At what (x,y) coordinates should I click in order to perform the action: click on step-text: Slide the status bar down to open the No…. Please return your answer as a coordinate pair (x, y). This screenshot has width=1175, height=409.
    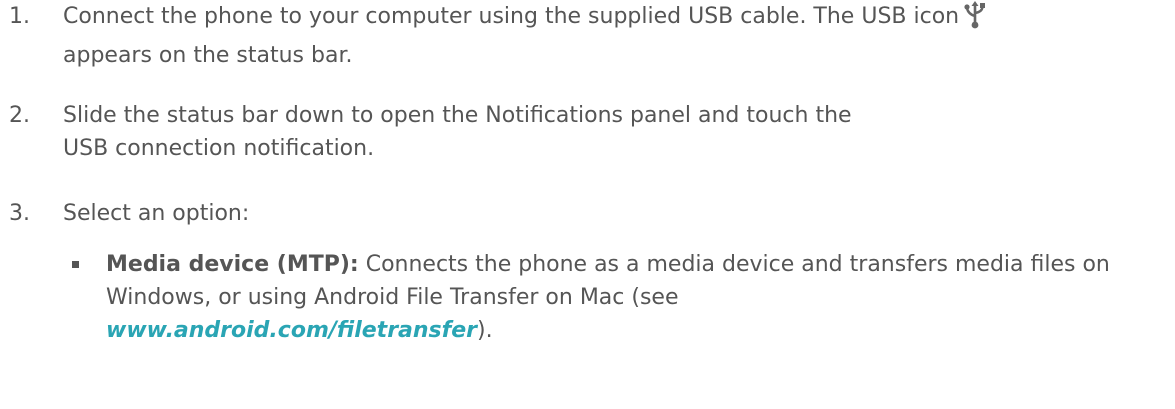
    Looking at the image, I should click on (457, 132).